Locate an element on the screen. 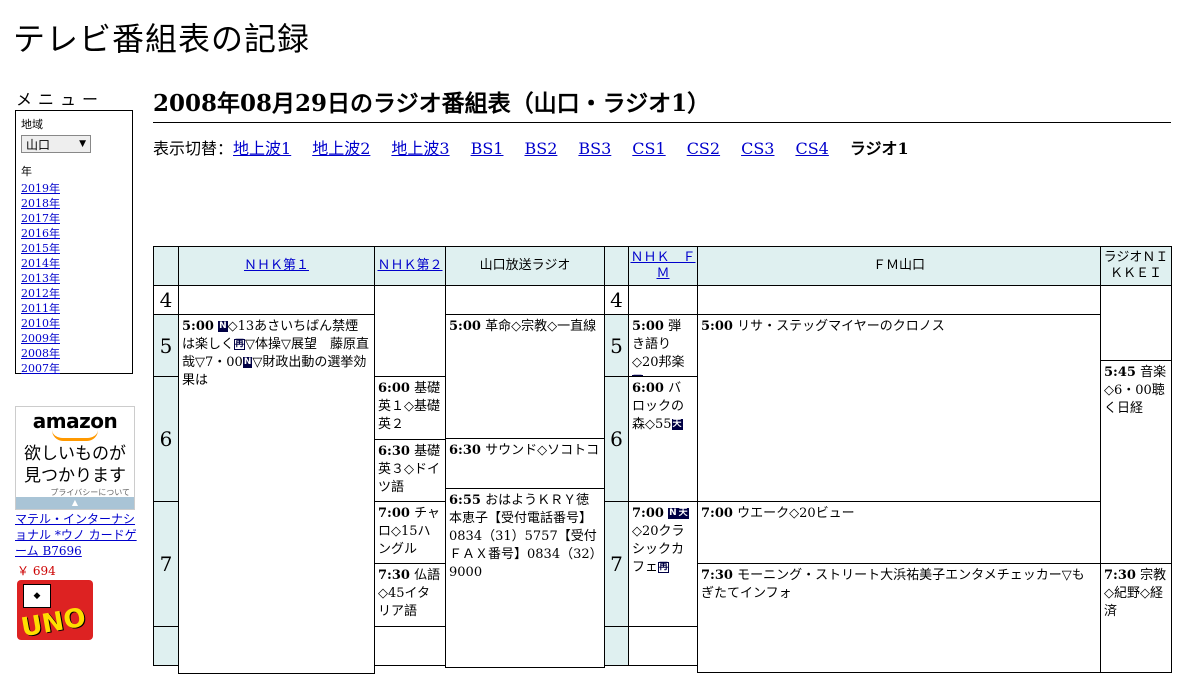 Image resolution: width=1200 pixels, height=674 pixels. switch-link-cs2: CS2 is located at coordinates (703, 148).